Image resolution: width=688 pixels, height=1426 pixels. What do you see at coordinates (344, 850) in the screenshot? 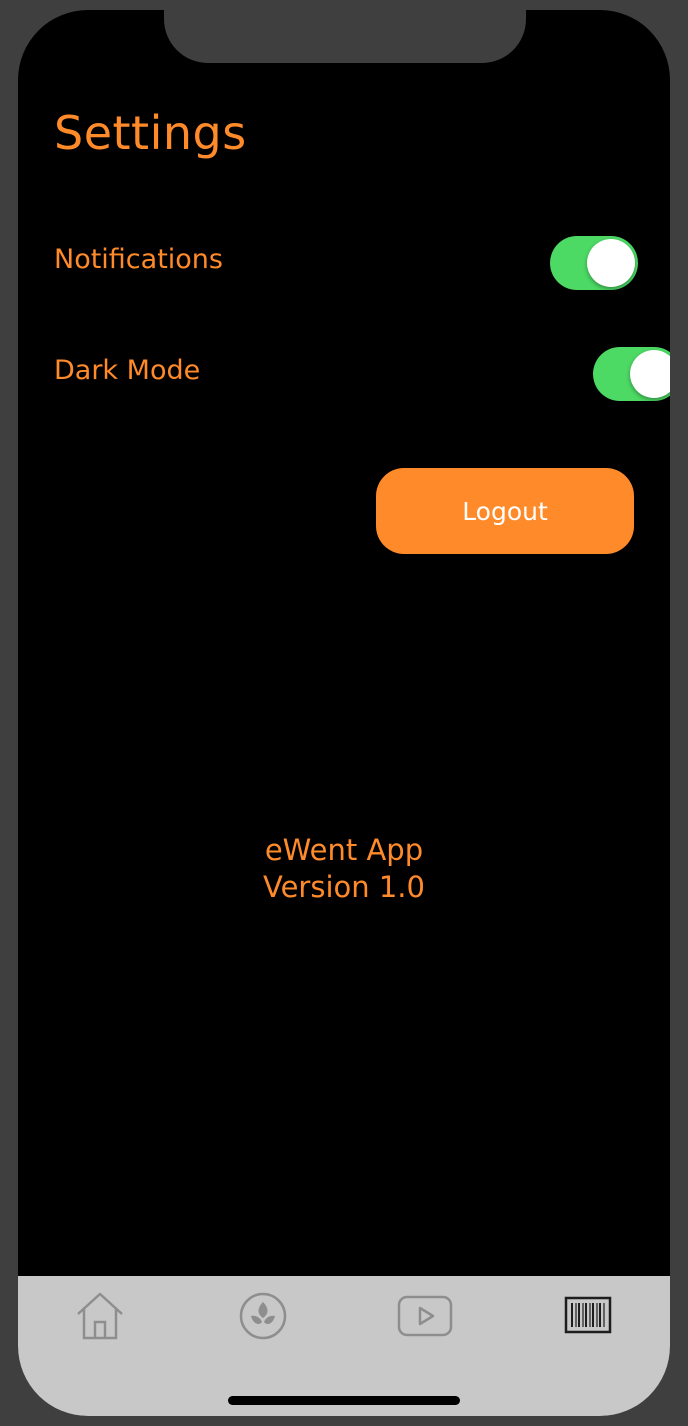
I see `app-name: eWent App` at bounding box center [344, 850].